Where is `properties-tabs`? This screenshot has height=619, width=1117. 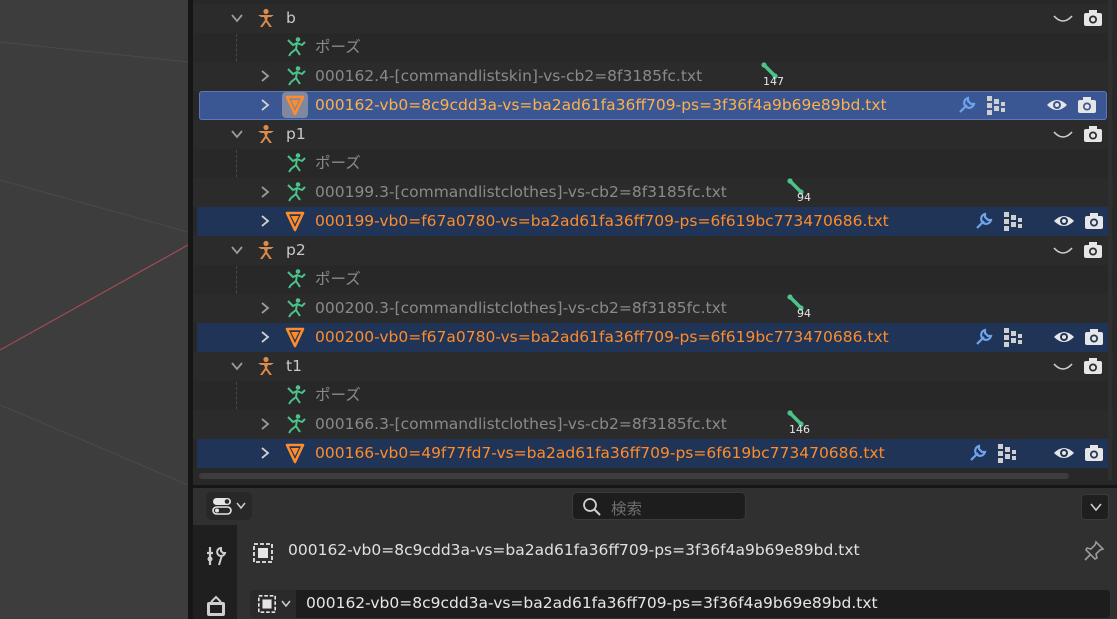
properties-tabs is located at coordinates (215, 572).